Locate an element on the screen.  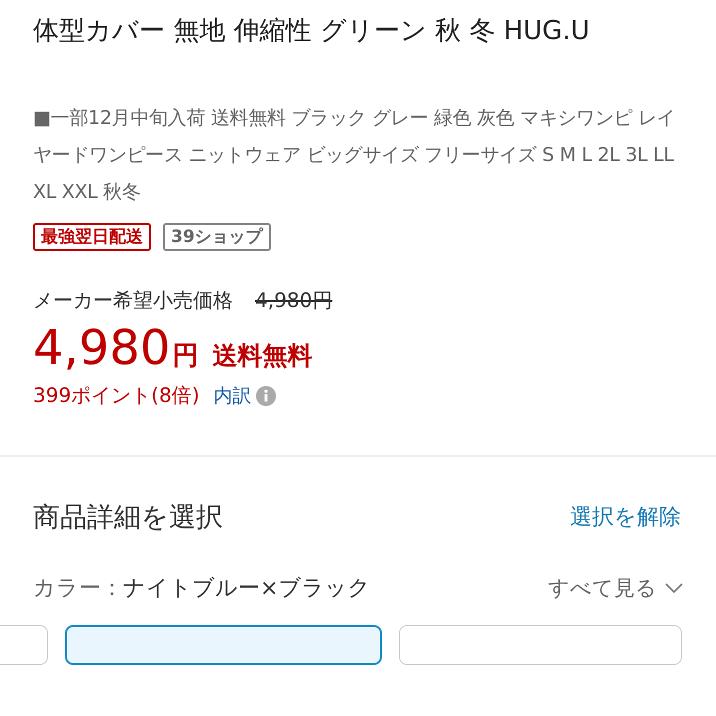
points-label: 399ポイント(8倍) is located at coordinates (116, 395).